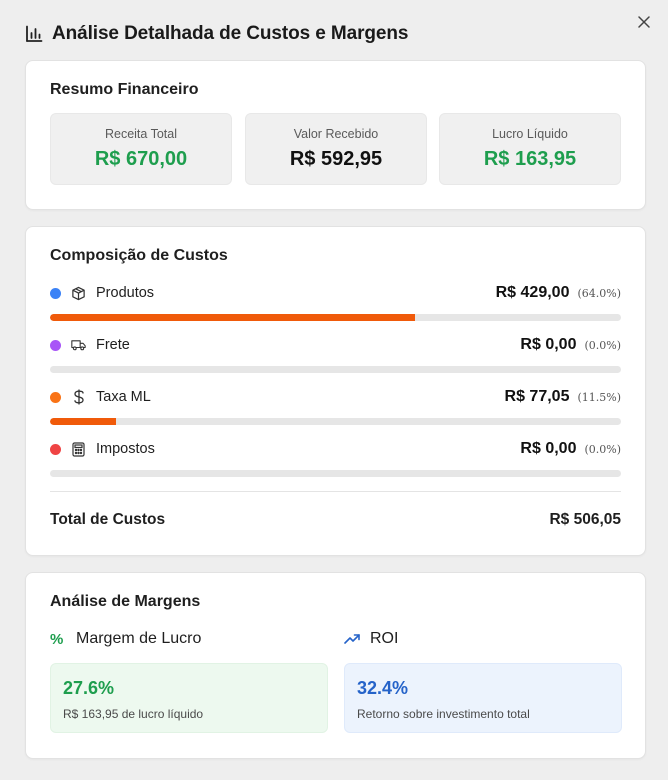 This screenshot has height=780, width=668. I want to click on stat-label: Lucro Líquido, so click(530, 134).